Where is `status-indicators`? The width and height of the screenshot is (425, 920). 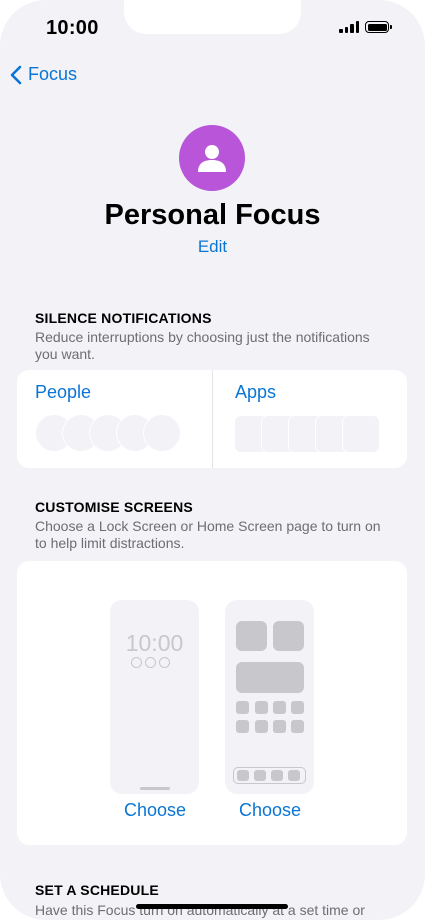 status-indicators is located at coordinates (365, 26).